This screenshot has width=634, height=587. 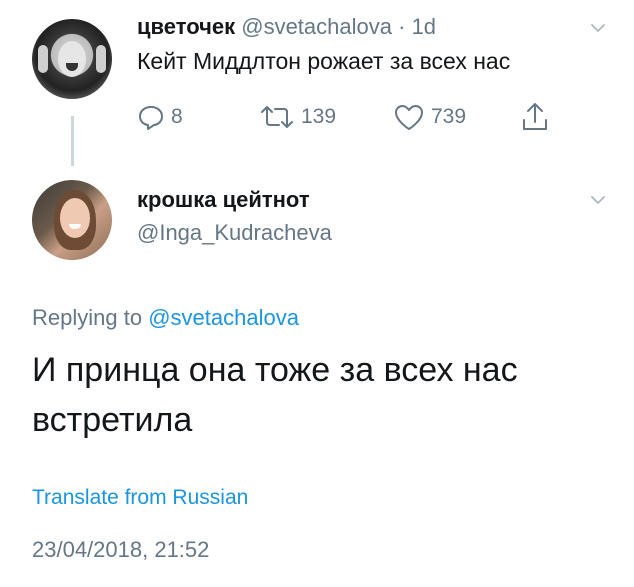 I want to click on tweet-header: цветочек @svetachalova · 1d, so click(x=286, y=27).